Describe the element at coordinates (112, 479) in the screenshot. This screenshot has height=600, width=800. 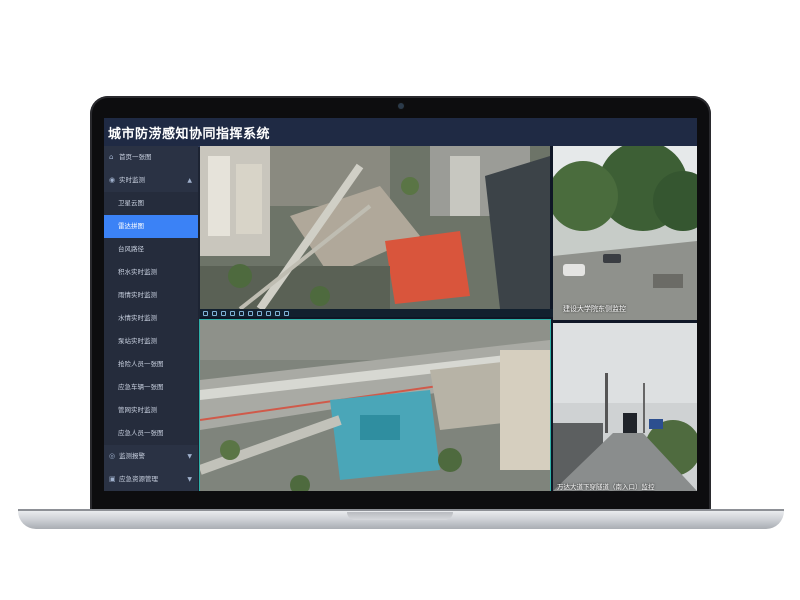
I see `resource-icon: ▣` at that location.